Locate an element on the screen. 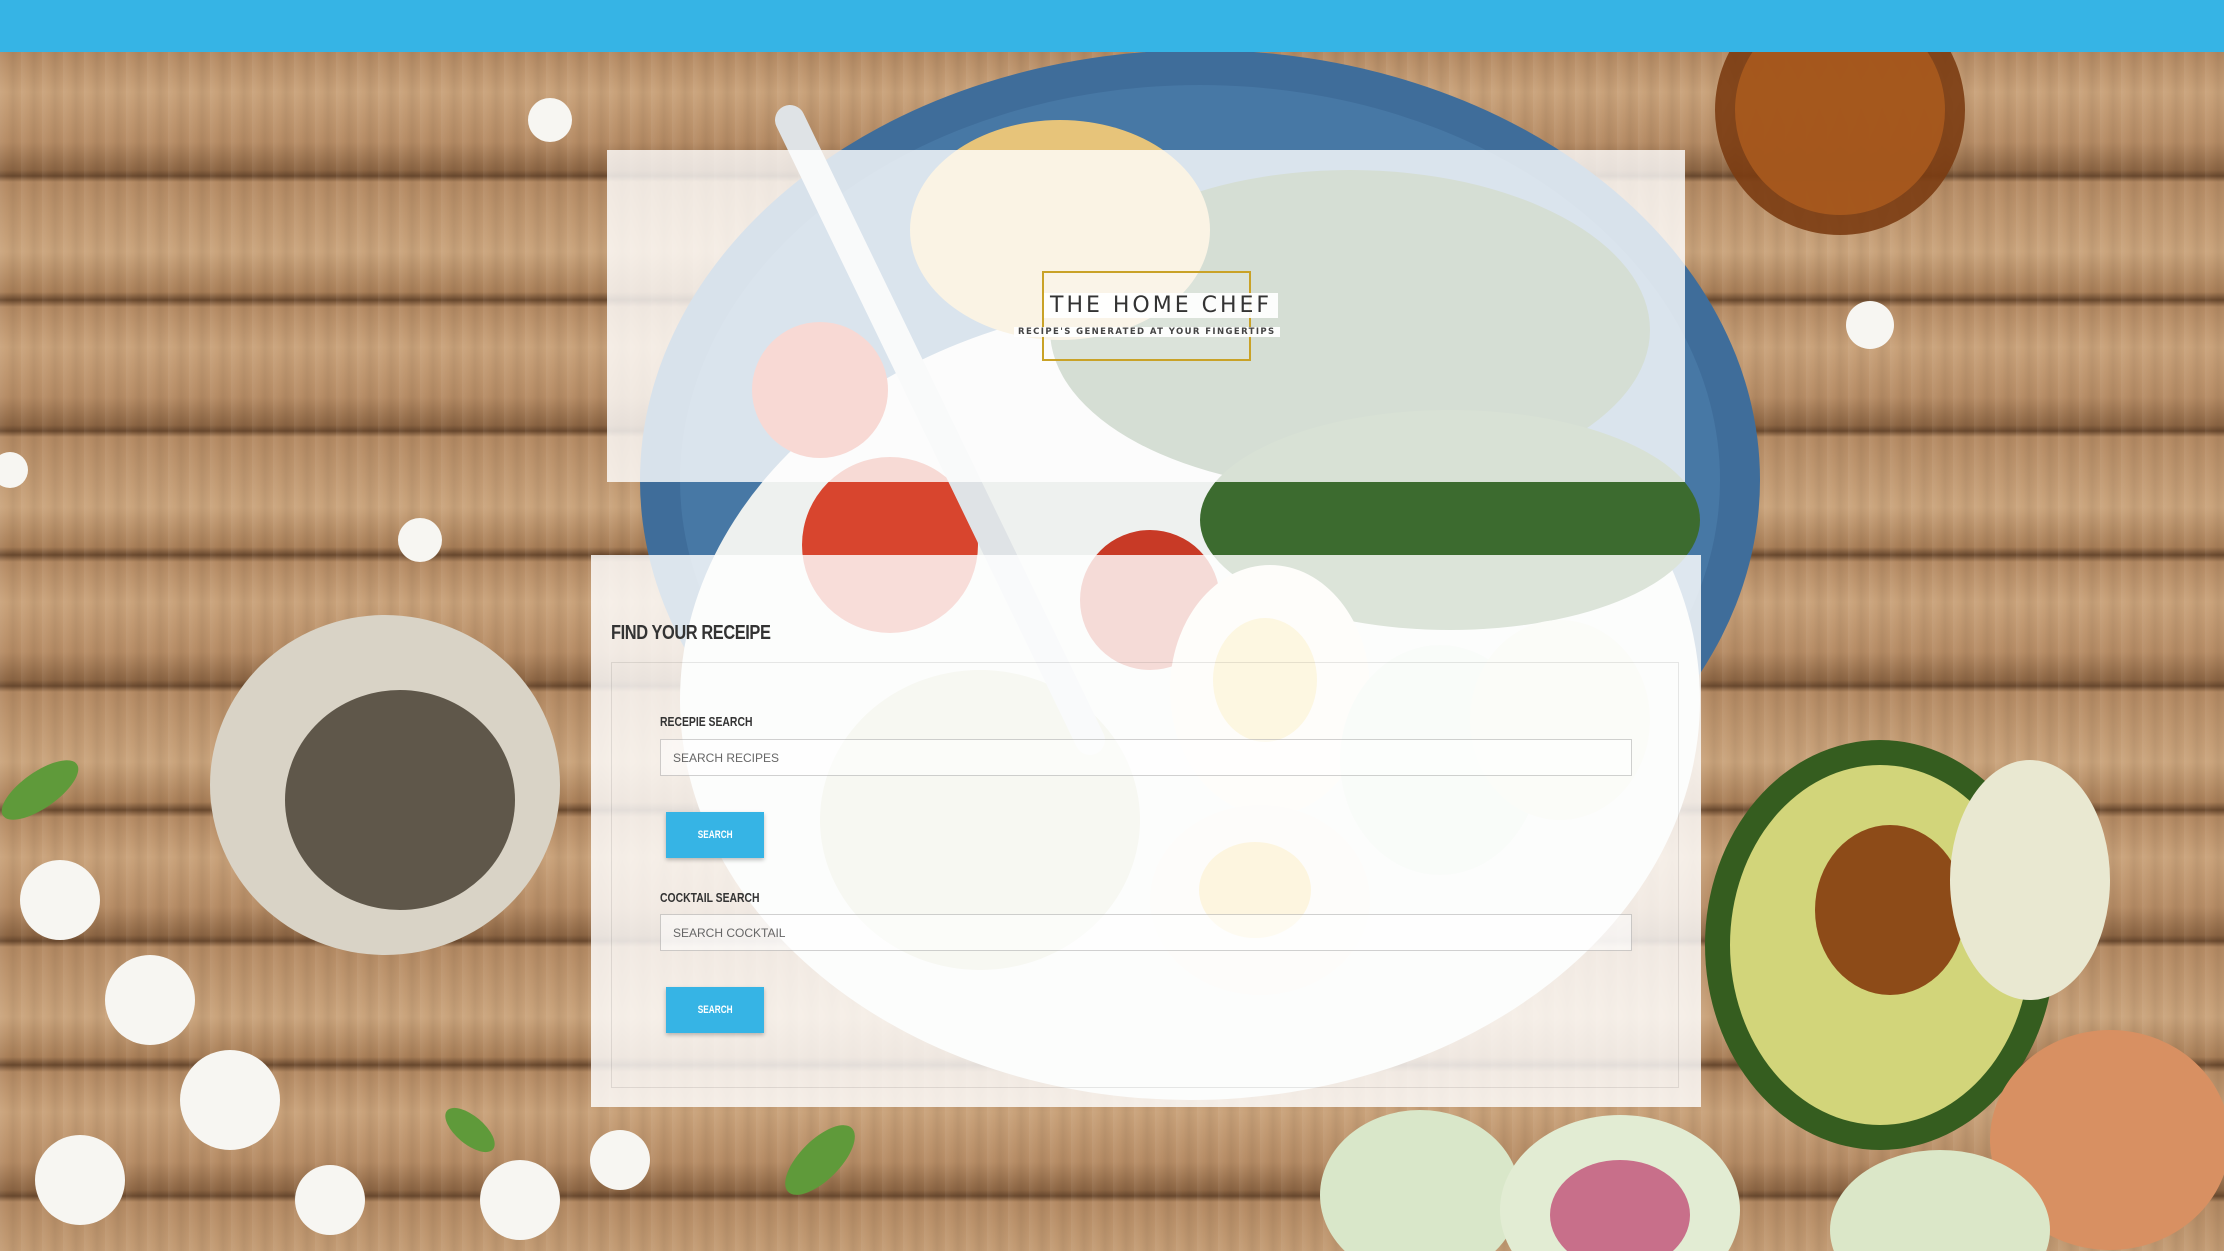  panel-title: Find Your Receipe is located at coordinates (691, 633).